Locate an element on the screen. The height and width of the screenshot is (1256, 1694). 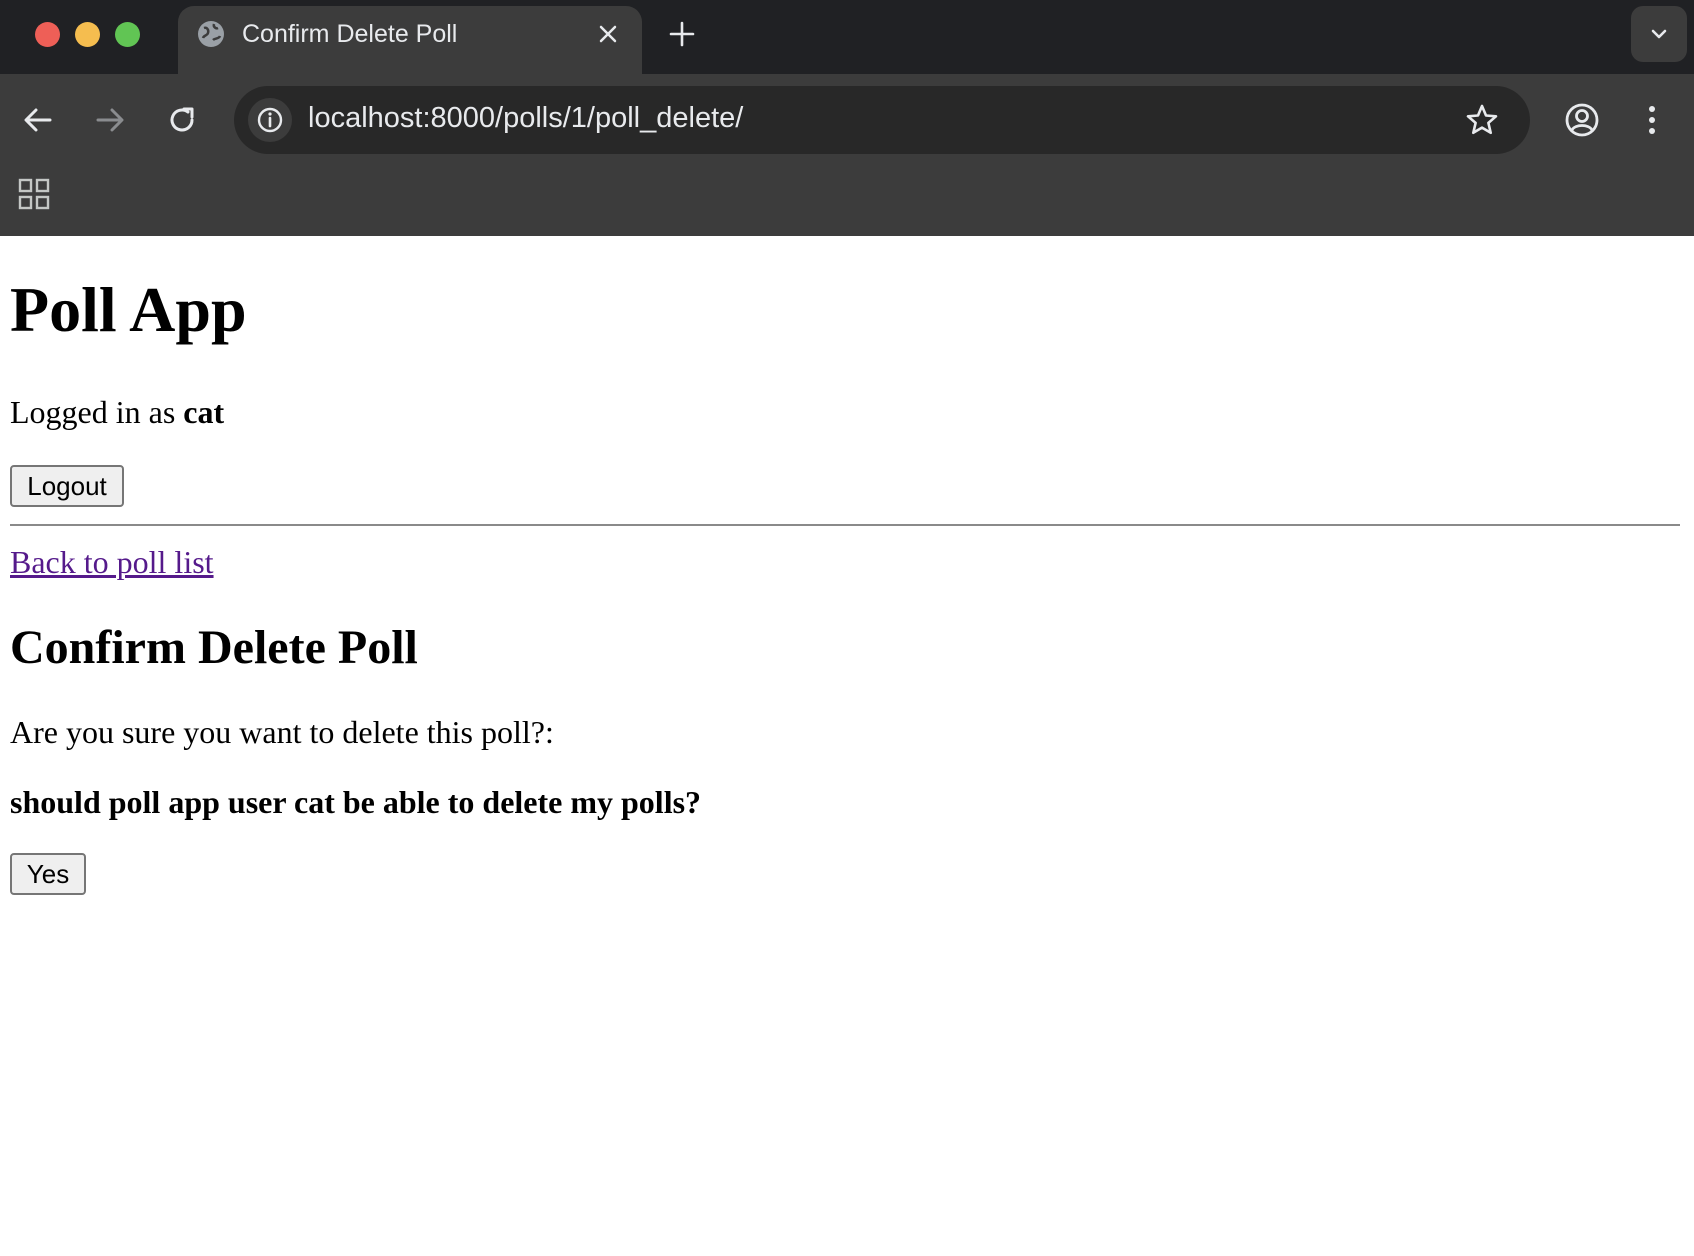
site-info-button is located at coordinates (270, 120).